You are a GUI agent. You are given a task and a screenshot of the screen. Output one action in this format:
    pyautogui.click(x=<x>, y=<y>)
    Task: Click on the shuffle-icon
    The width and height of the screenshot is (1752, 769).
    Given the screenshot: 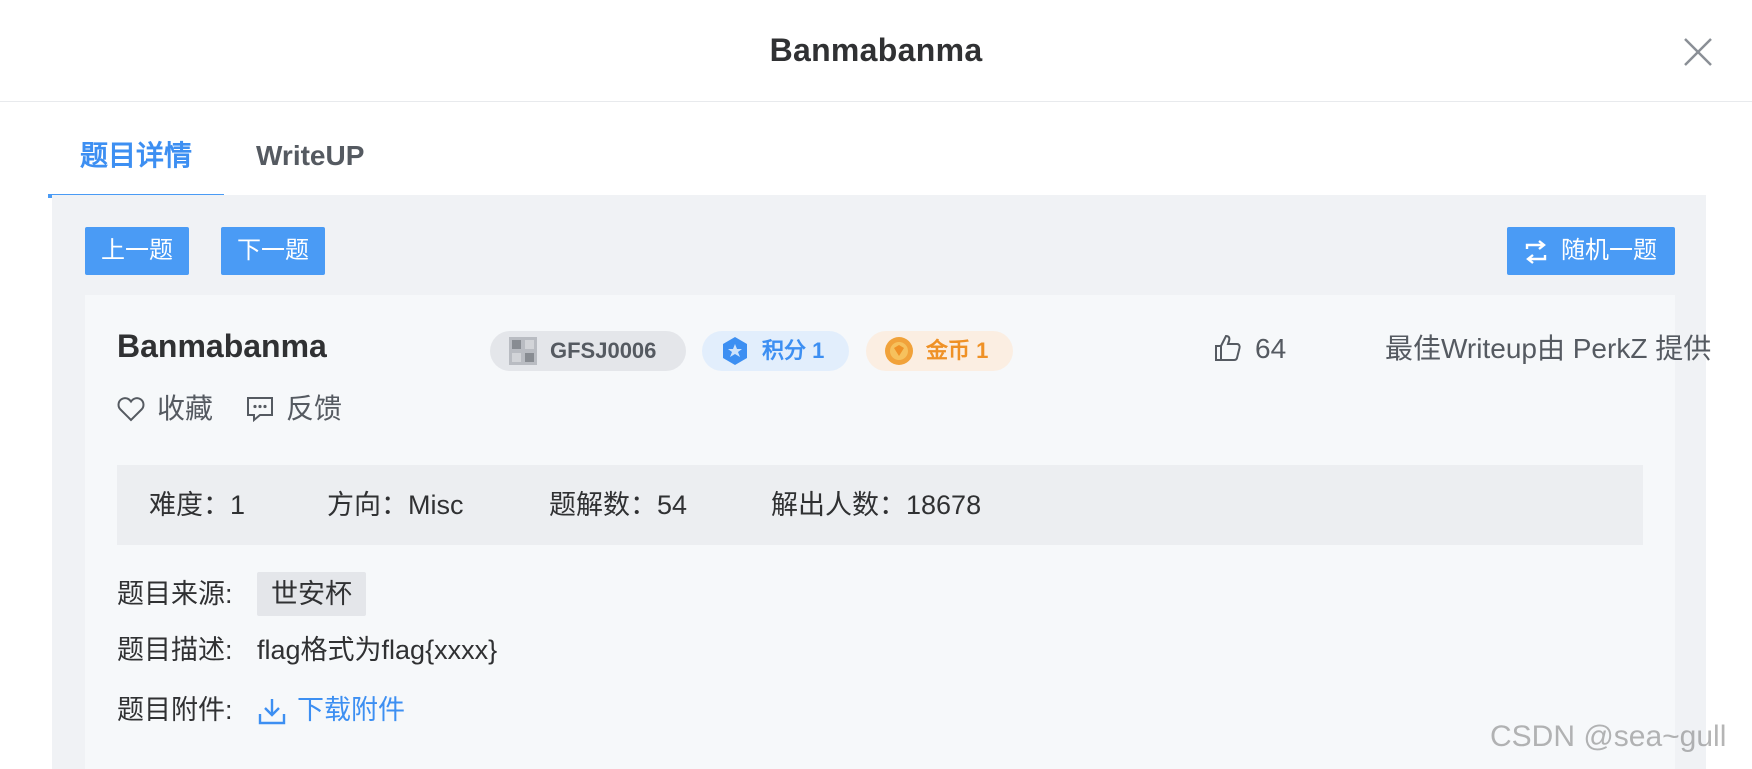 What is the action you would take?
    pyautogui.click(x=1536, y=252)
    